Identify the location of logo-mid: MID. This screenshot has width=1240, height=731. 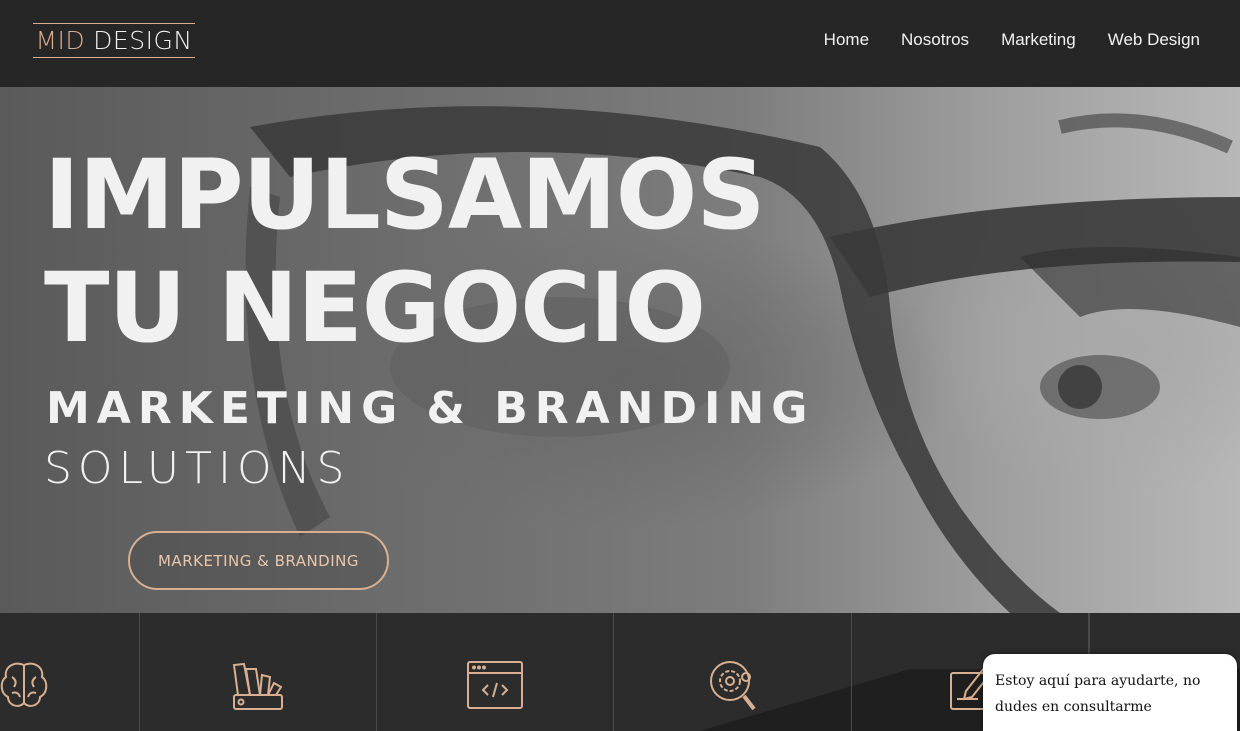
(60, 40).